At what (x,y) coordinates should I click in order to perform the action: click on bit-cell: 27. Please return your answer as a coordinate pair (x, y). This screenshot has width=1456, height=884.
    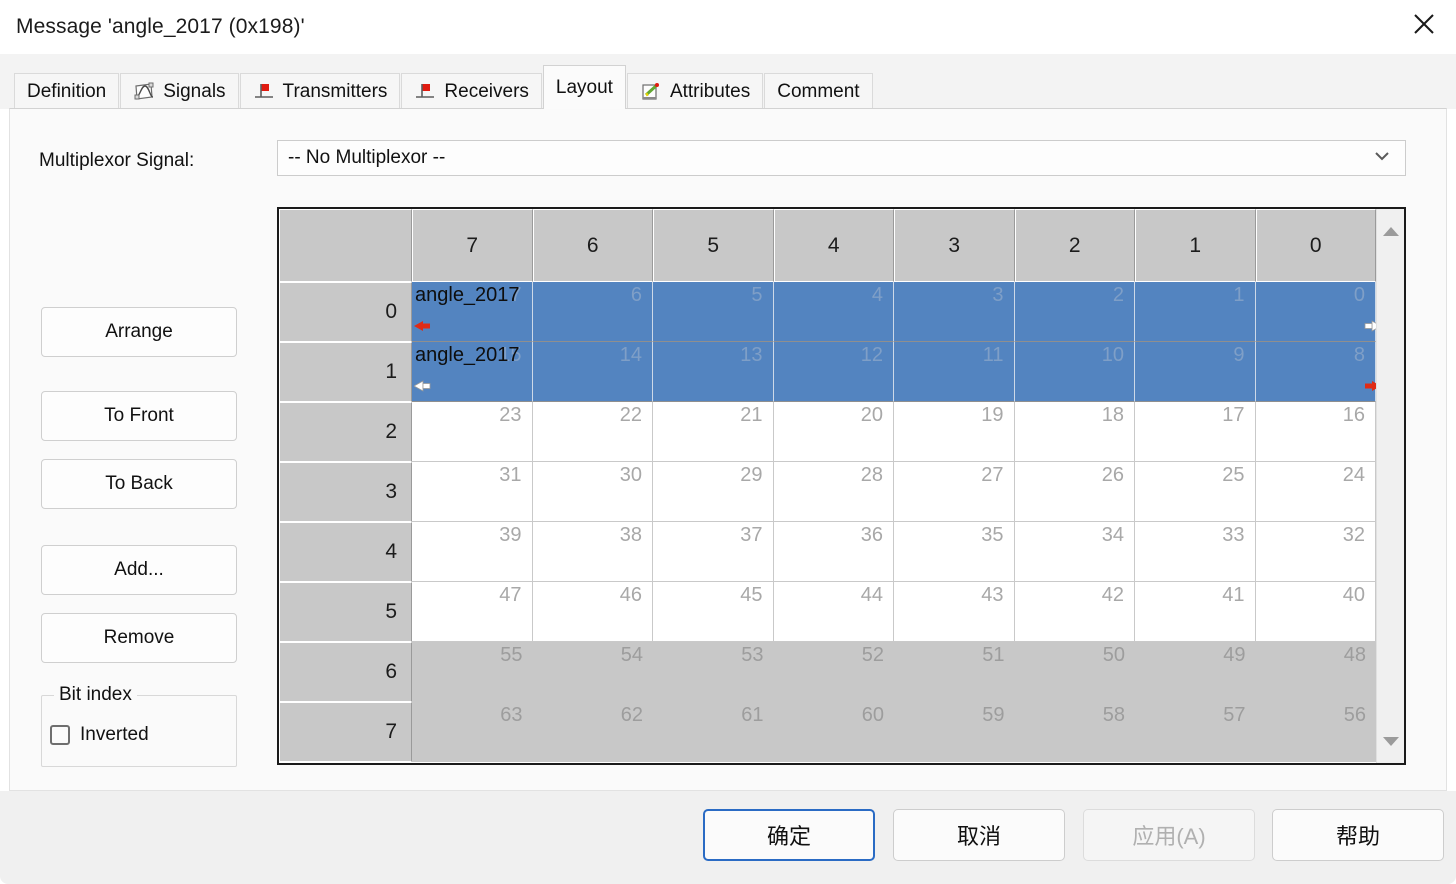
    Looking at the image, I should click on (954, 492).